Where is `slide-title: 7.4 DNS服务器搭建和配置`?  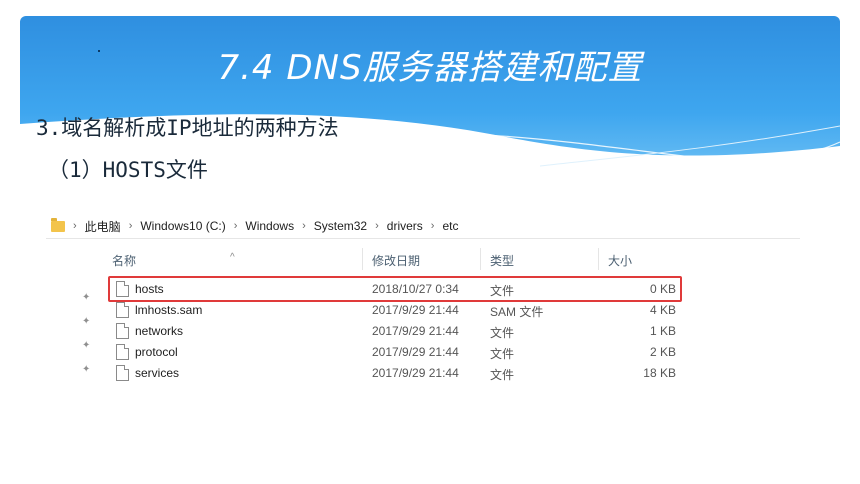 slide-title: 7.4 DNS服务器搭建和配置 is located at coordinates (430, 68).